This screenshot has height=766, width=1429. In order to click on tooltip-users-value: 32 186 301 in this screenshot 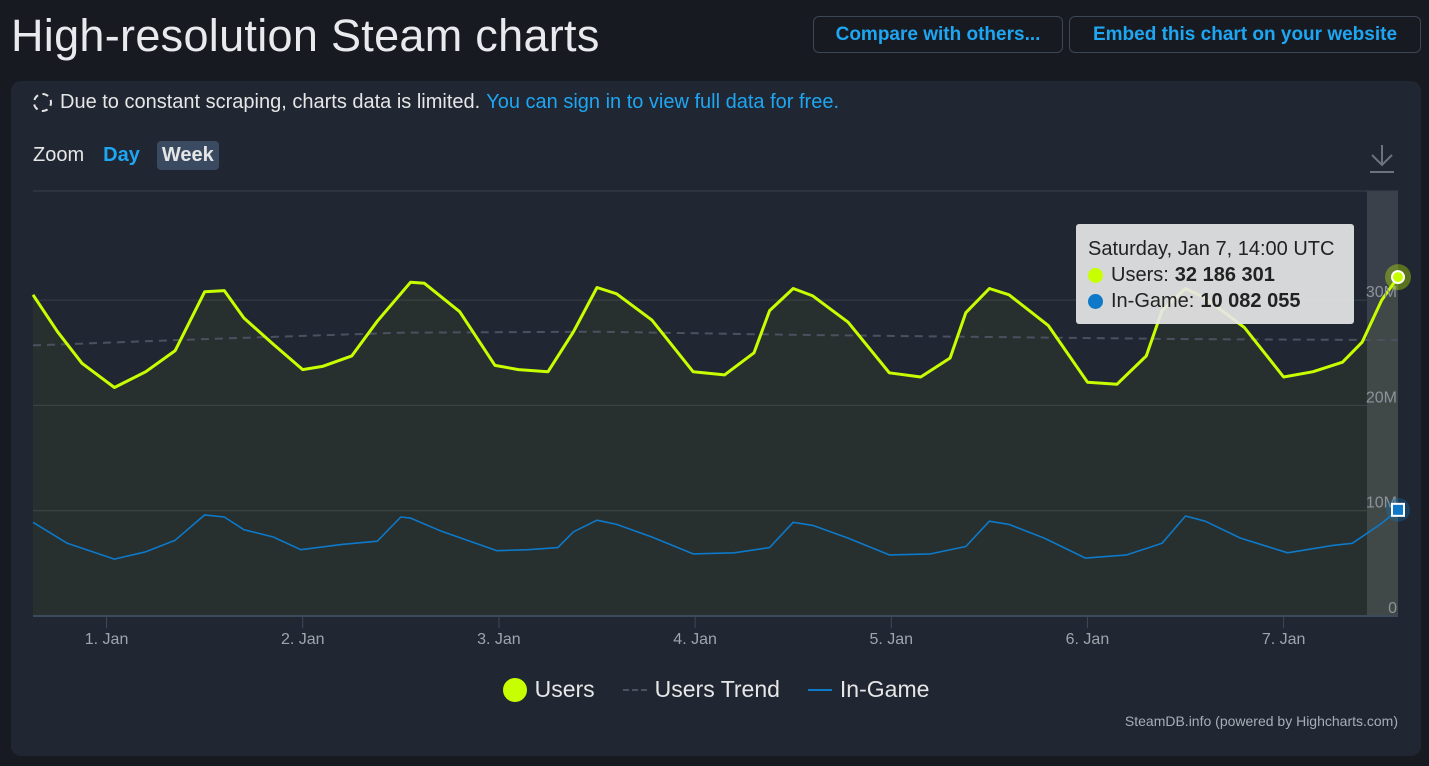, I will do `click(1224, 275)`.